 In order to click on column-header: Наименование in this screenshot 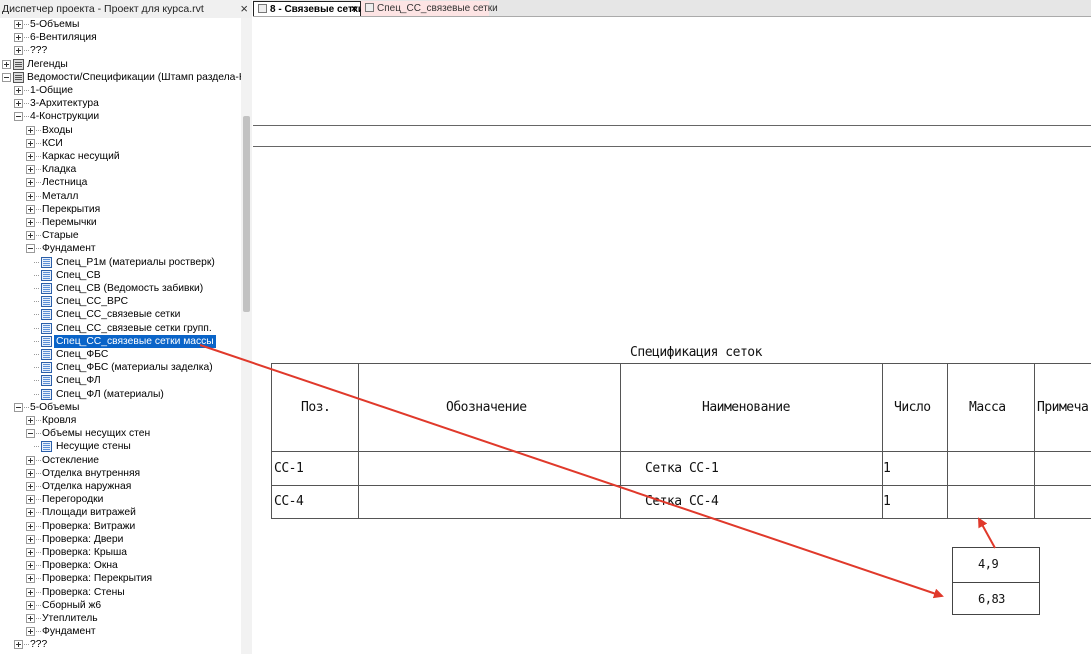, I will do `click(746, 407)`.